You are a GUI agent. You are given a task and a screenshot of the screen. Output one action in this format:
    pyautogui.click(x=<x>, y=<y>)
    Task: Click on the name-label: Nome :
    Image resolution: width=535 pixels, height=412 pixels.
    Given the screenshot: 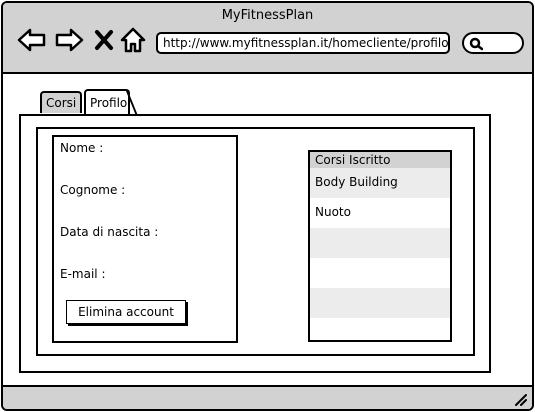 What is the action you would take?
    pyautogui.click(x=82, y=148)
    